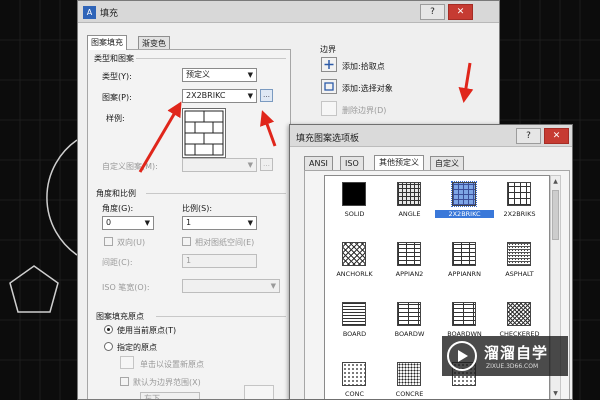 This screenshot has height=400, width=600. Describe the element at coordinates (108, 329) in the screenshot. I see `use-current-origin-radio` at that location.